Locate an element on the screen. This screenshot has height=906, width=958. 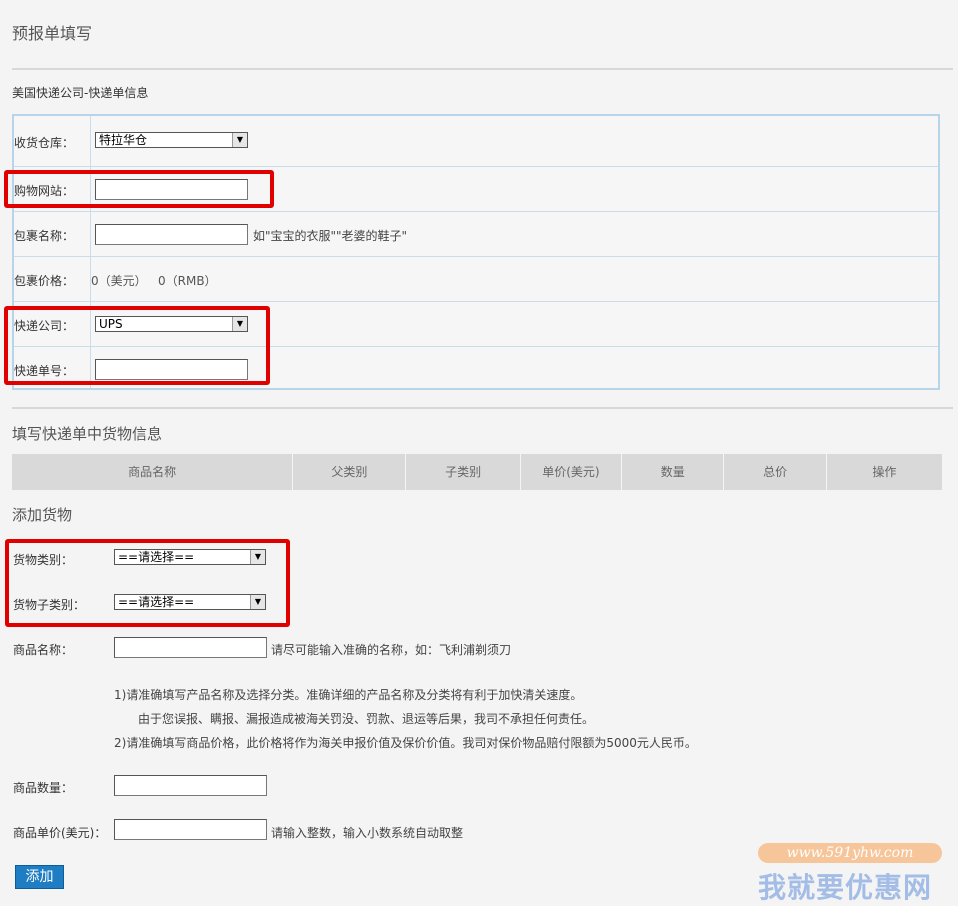
warehouse-selected: 特拉华仓 is located at coordinates (123, 140).